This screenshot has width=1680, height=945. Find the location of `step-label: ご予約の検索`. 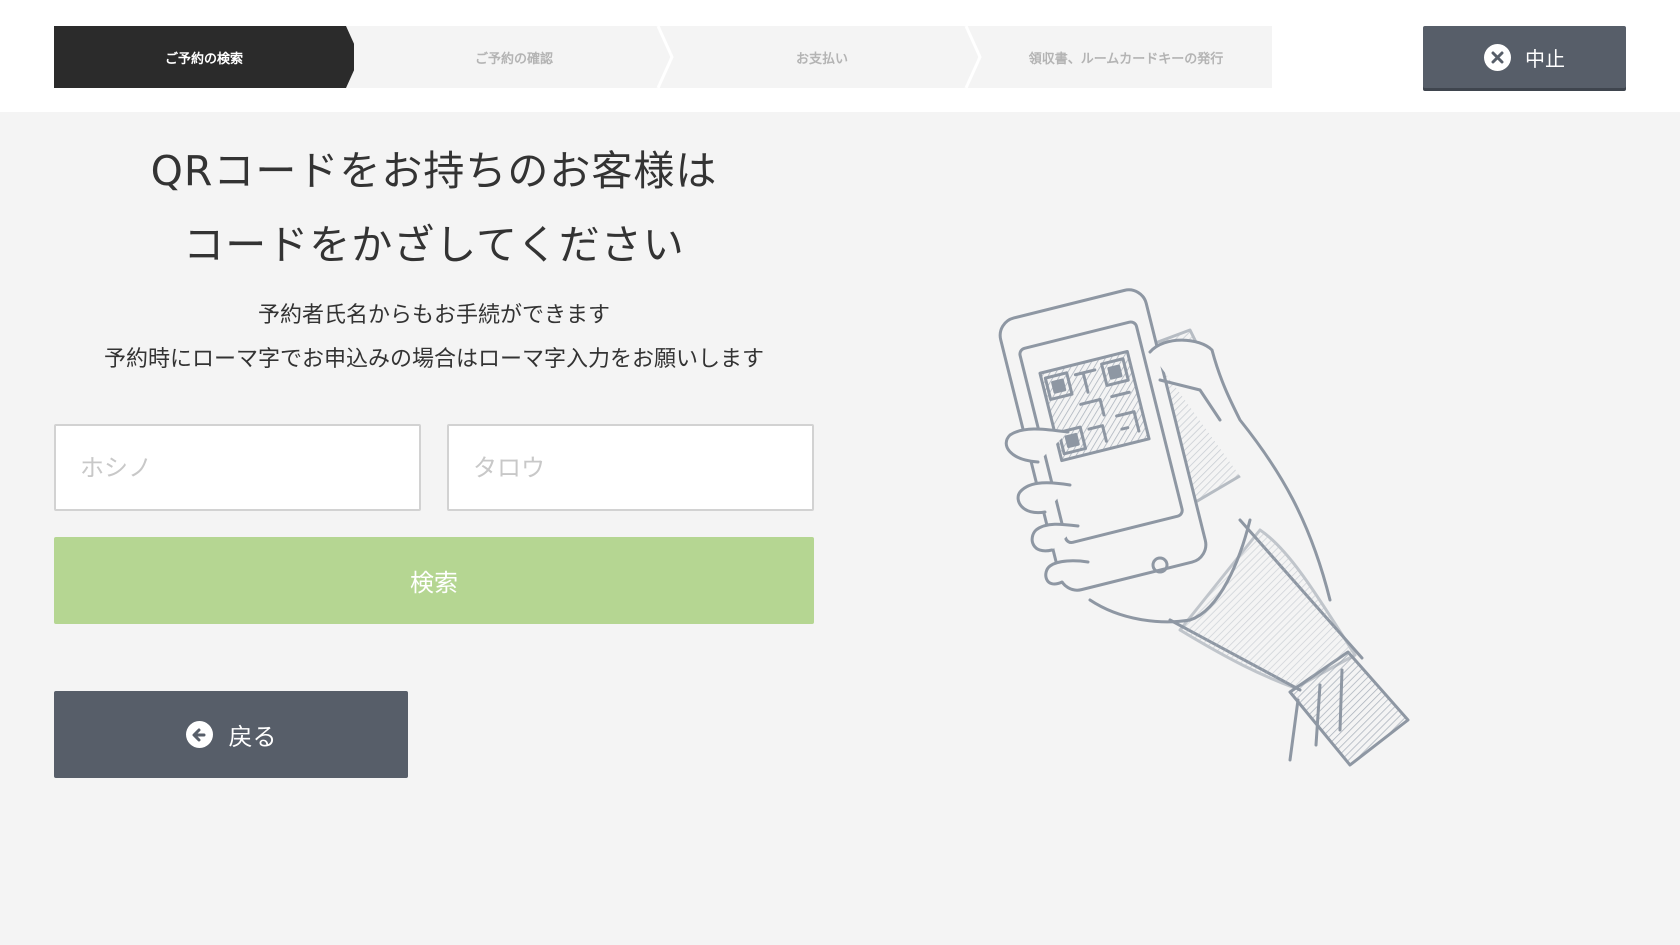

step-label: ご予約の検索 is located at coordinates (203, 59).